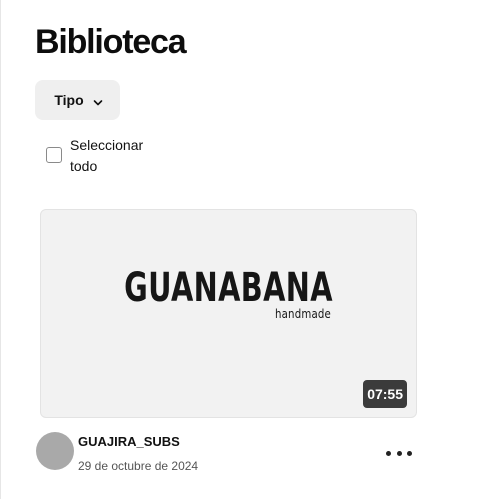 The width and height of the screenshot is (498, 499). I want to click on channel-name: GUAJIRA_SUBS, so click(129, 441).